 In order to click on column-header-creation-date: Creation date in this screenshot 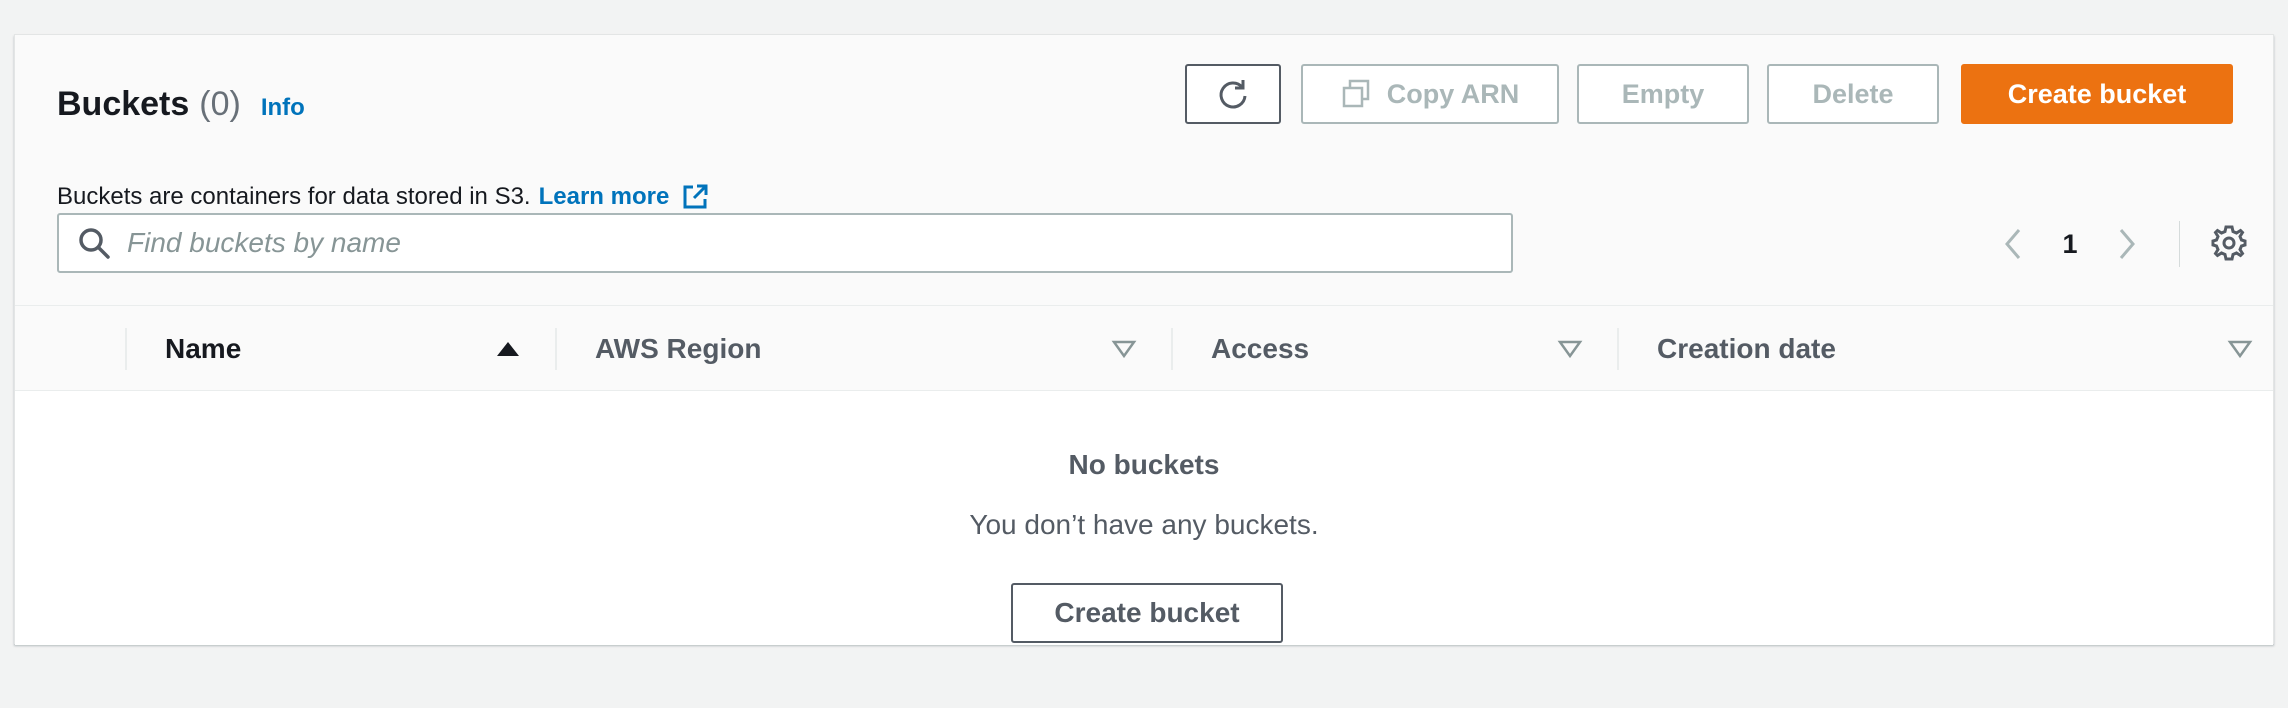, I will do `click(1746, 349)`.